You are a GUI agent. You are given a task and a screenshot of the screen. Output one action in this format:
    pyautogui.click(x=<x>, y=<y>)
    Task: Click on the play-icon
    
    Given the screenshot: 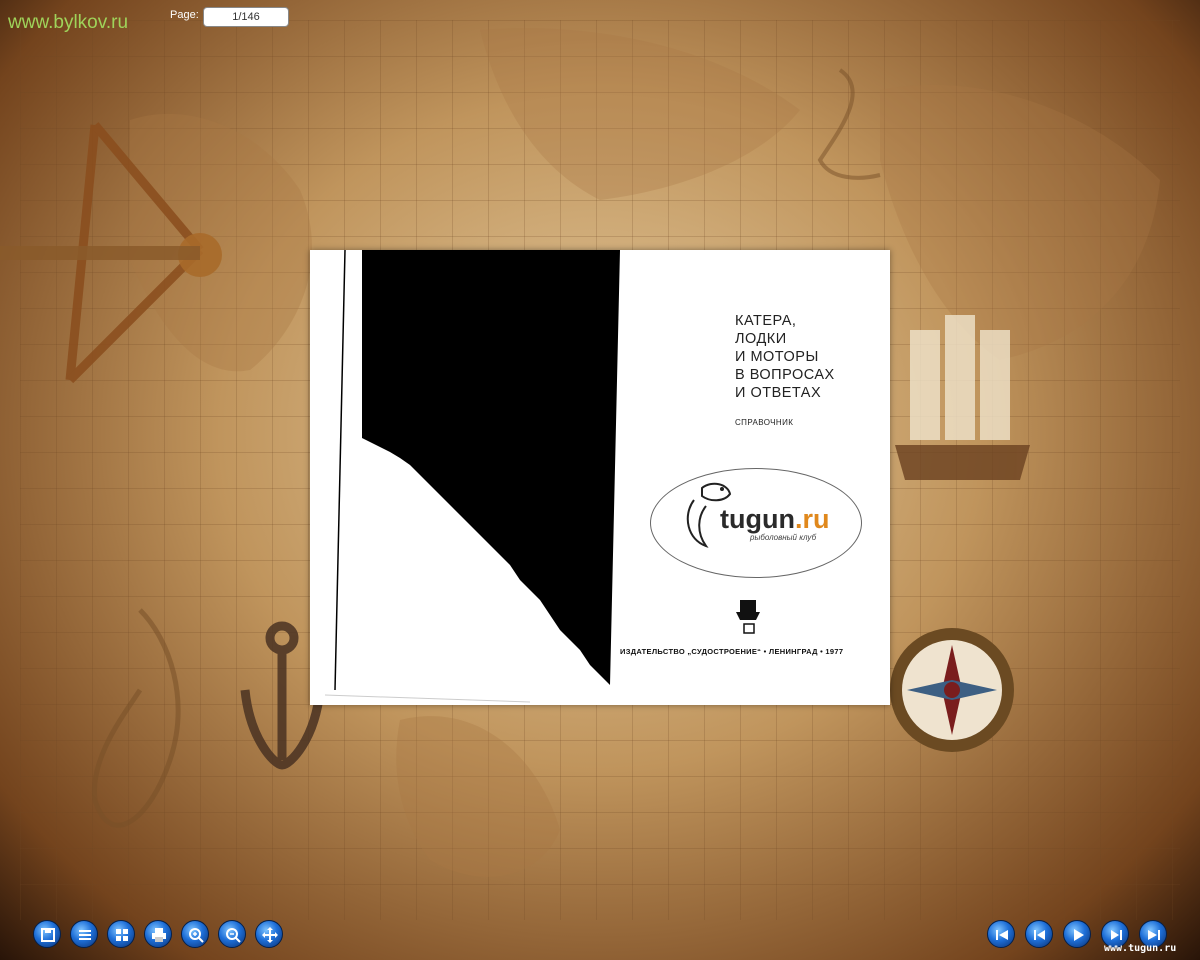 What is the action you would take?
    pyautogui.click(x=1079, y=935)
    